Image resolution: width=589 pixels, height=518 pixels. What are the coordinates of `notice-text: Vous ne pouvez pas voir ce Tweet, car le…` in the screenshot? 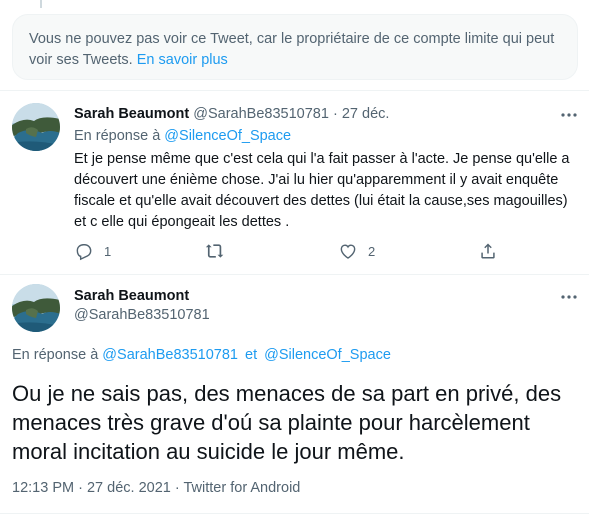 It's located at (292, 49).